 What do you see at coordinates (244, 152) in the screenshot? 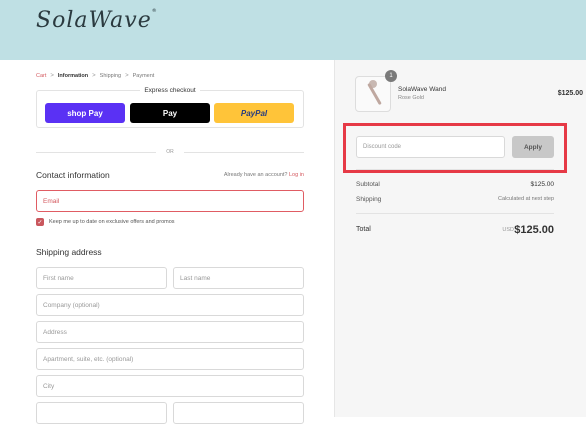
I see `divider-line` at bounding box center [244, 152].